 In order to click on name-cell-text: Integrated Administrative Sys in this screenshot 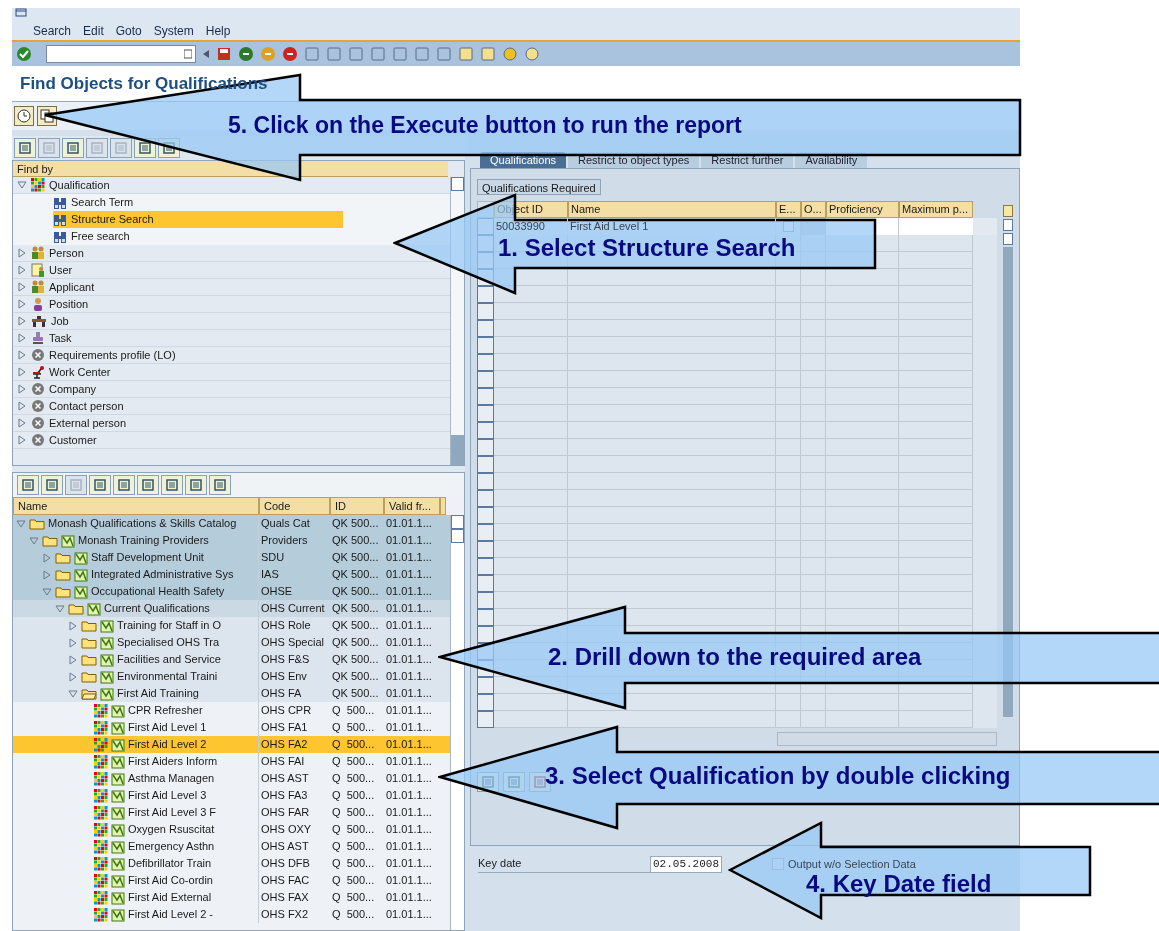, I will do `click(162, 575)`.